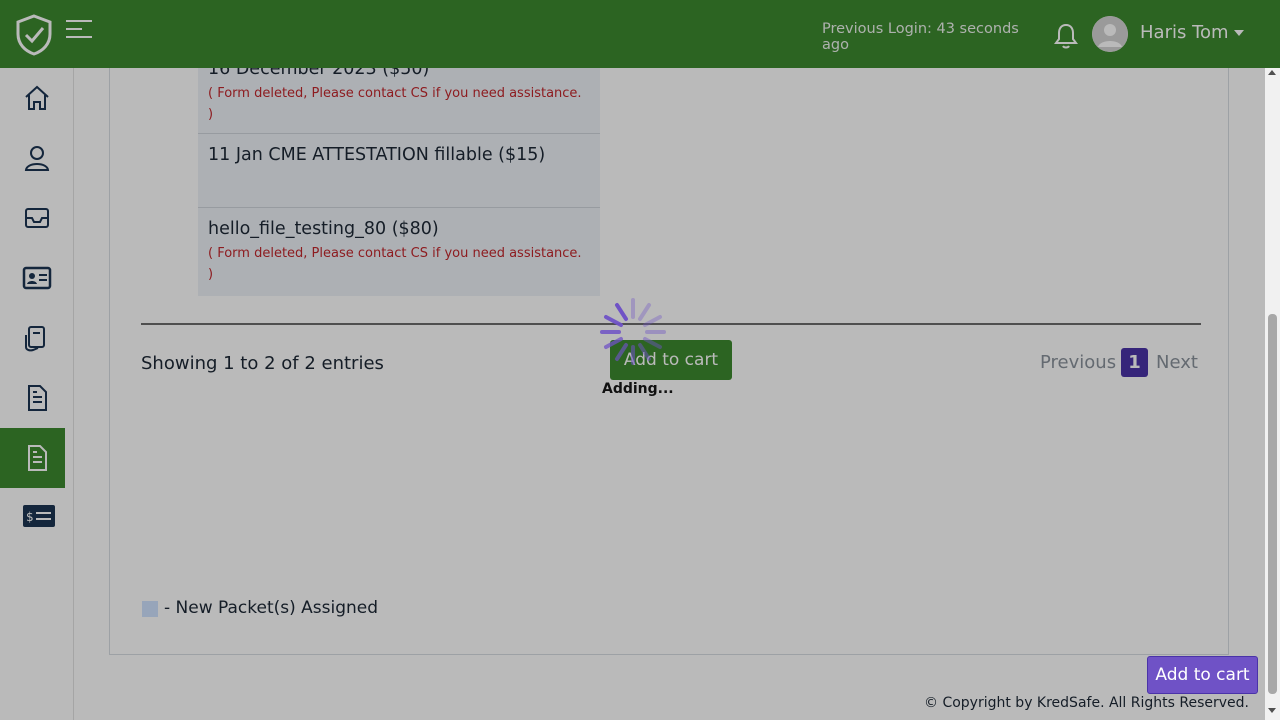  What do you see at coordinates (1272, 504) in the screenshot?
I see `scrollbar-thumb` at bounding box center [1272, 504].